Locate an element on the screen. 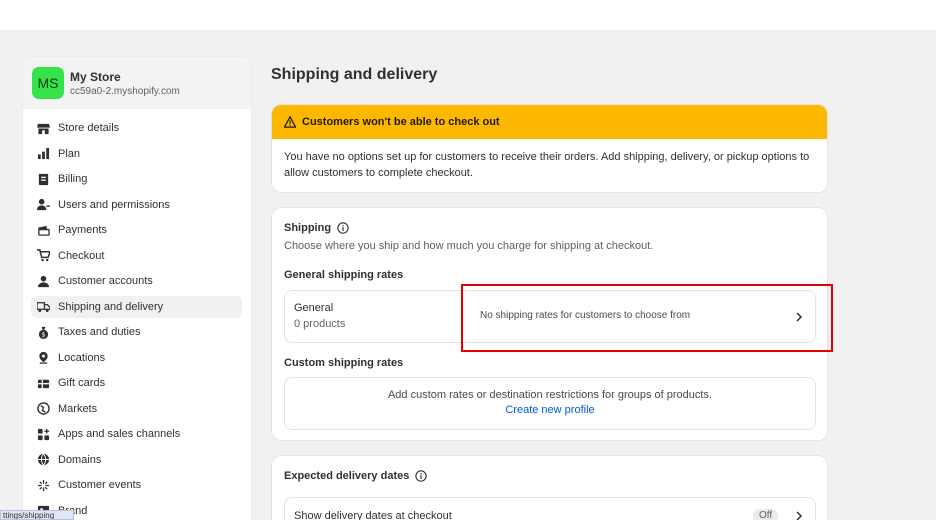  top-bar is located at coordinates (468, 15).